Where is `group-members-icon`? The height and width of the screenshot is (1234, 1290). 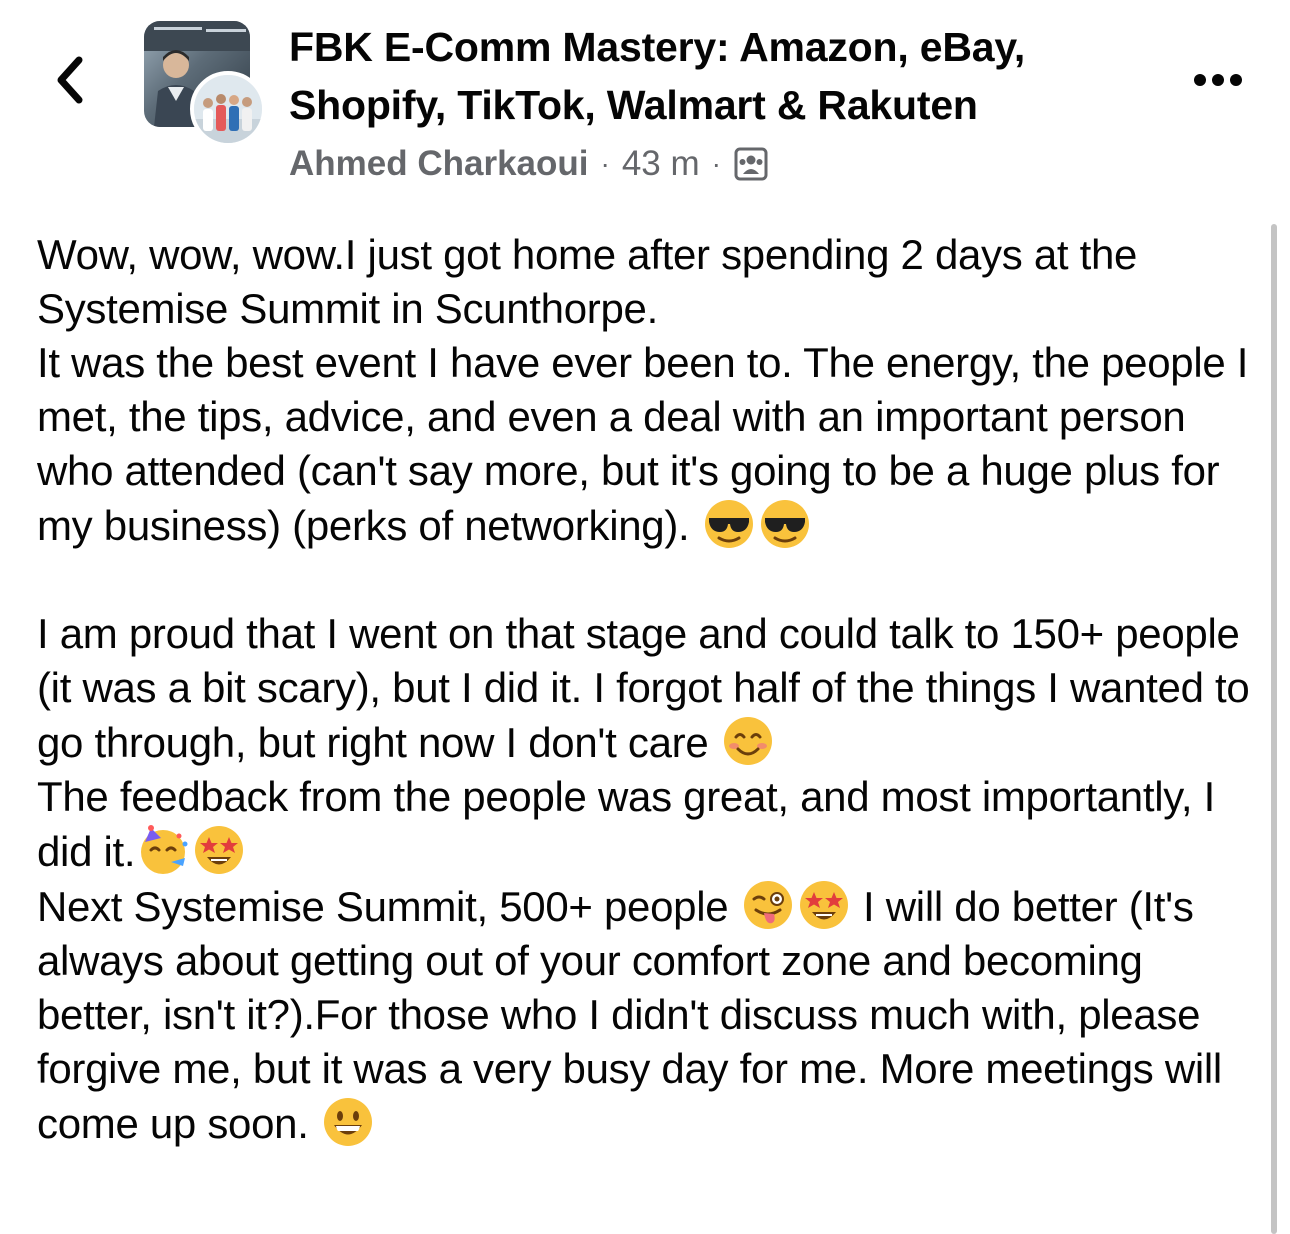 group-members-icon is located at coordinates (751, 164).